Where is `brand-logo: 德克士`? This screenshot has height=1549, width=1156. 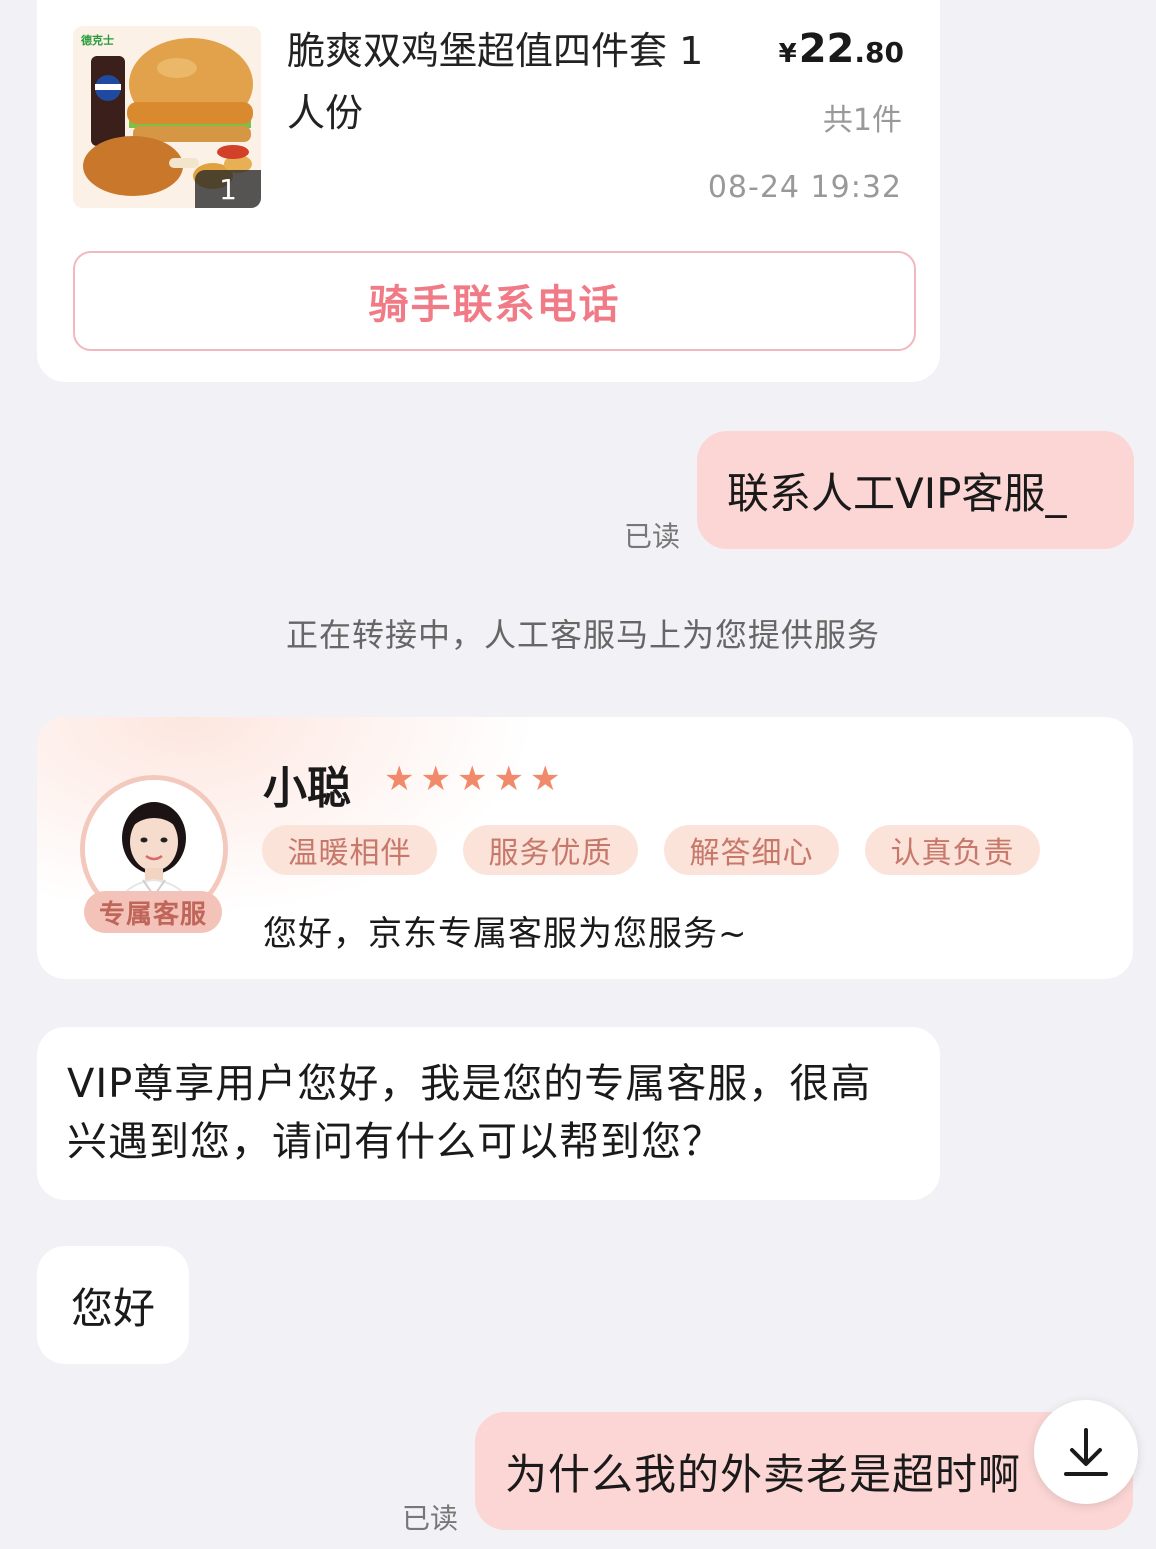 brand-logo: 德克士 is located at coordinates (97, 40).